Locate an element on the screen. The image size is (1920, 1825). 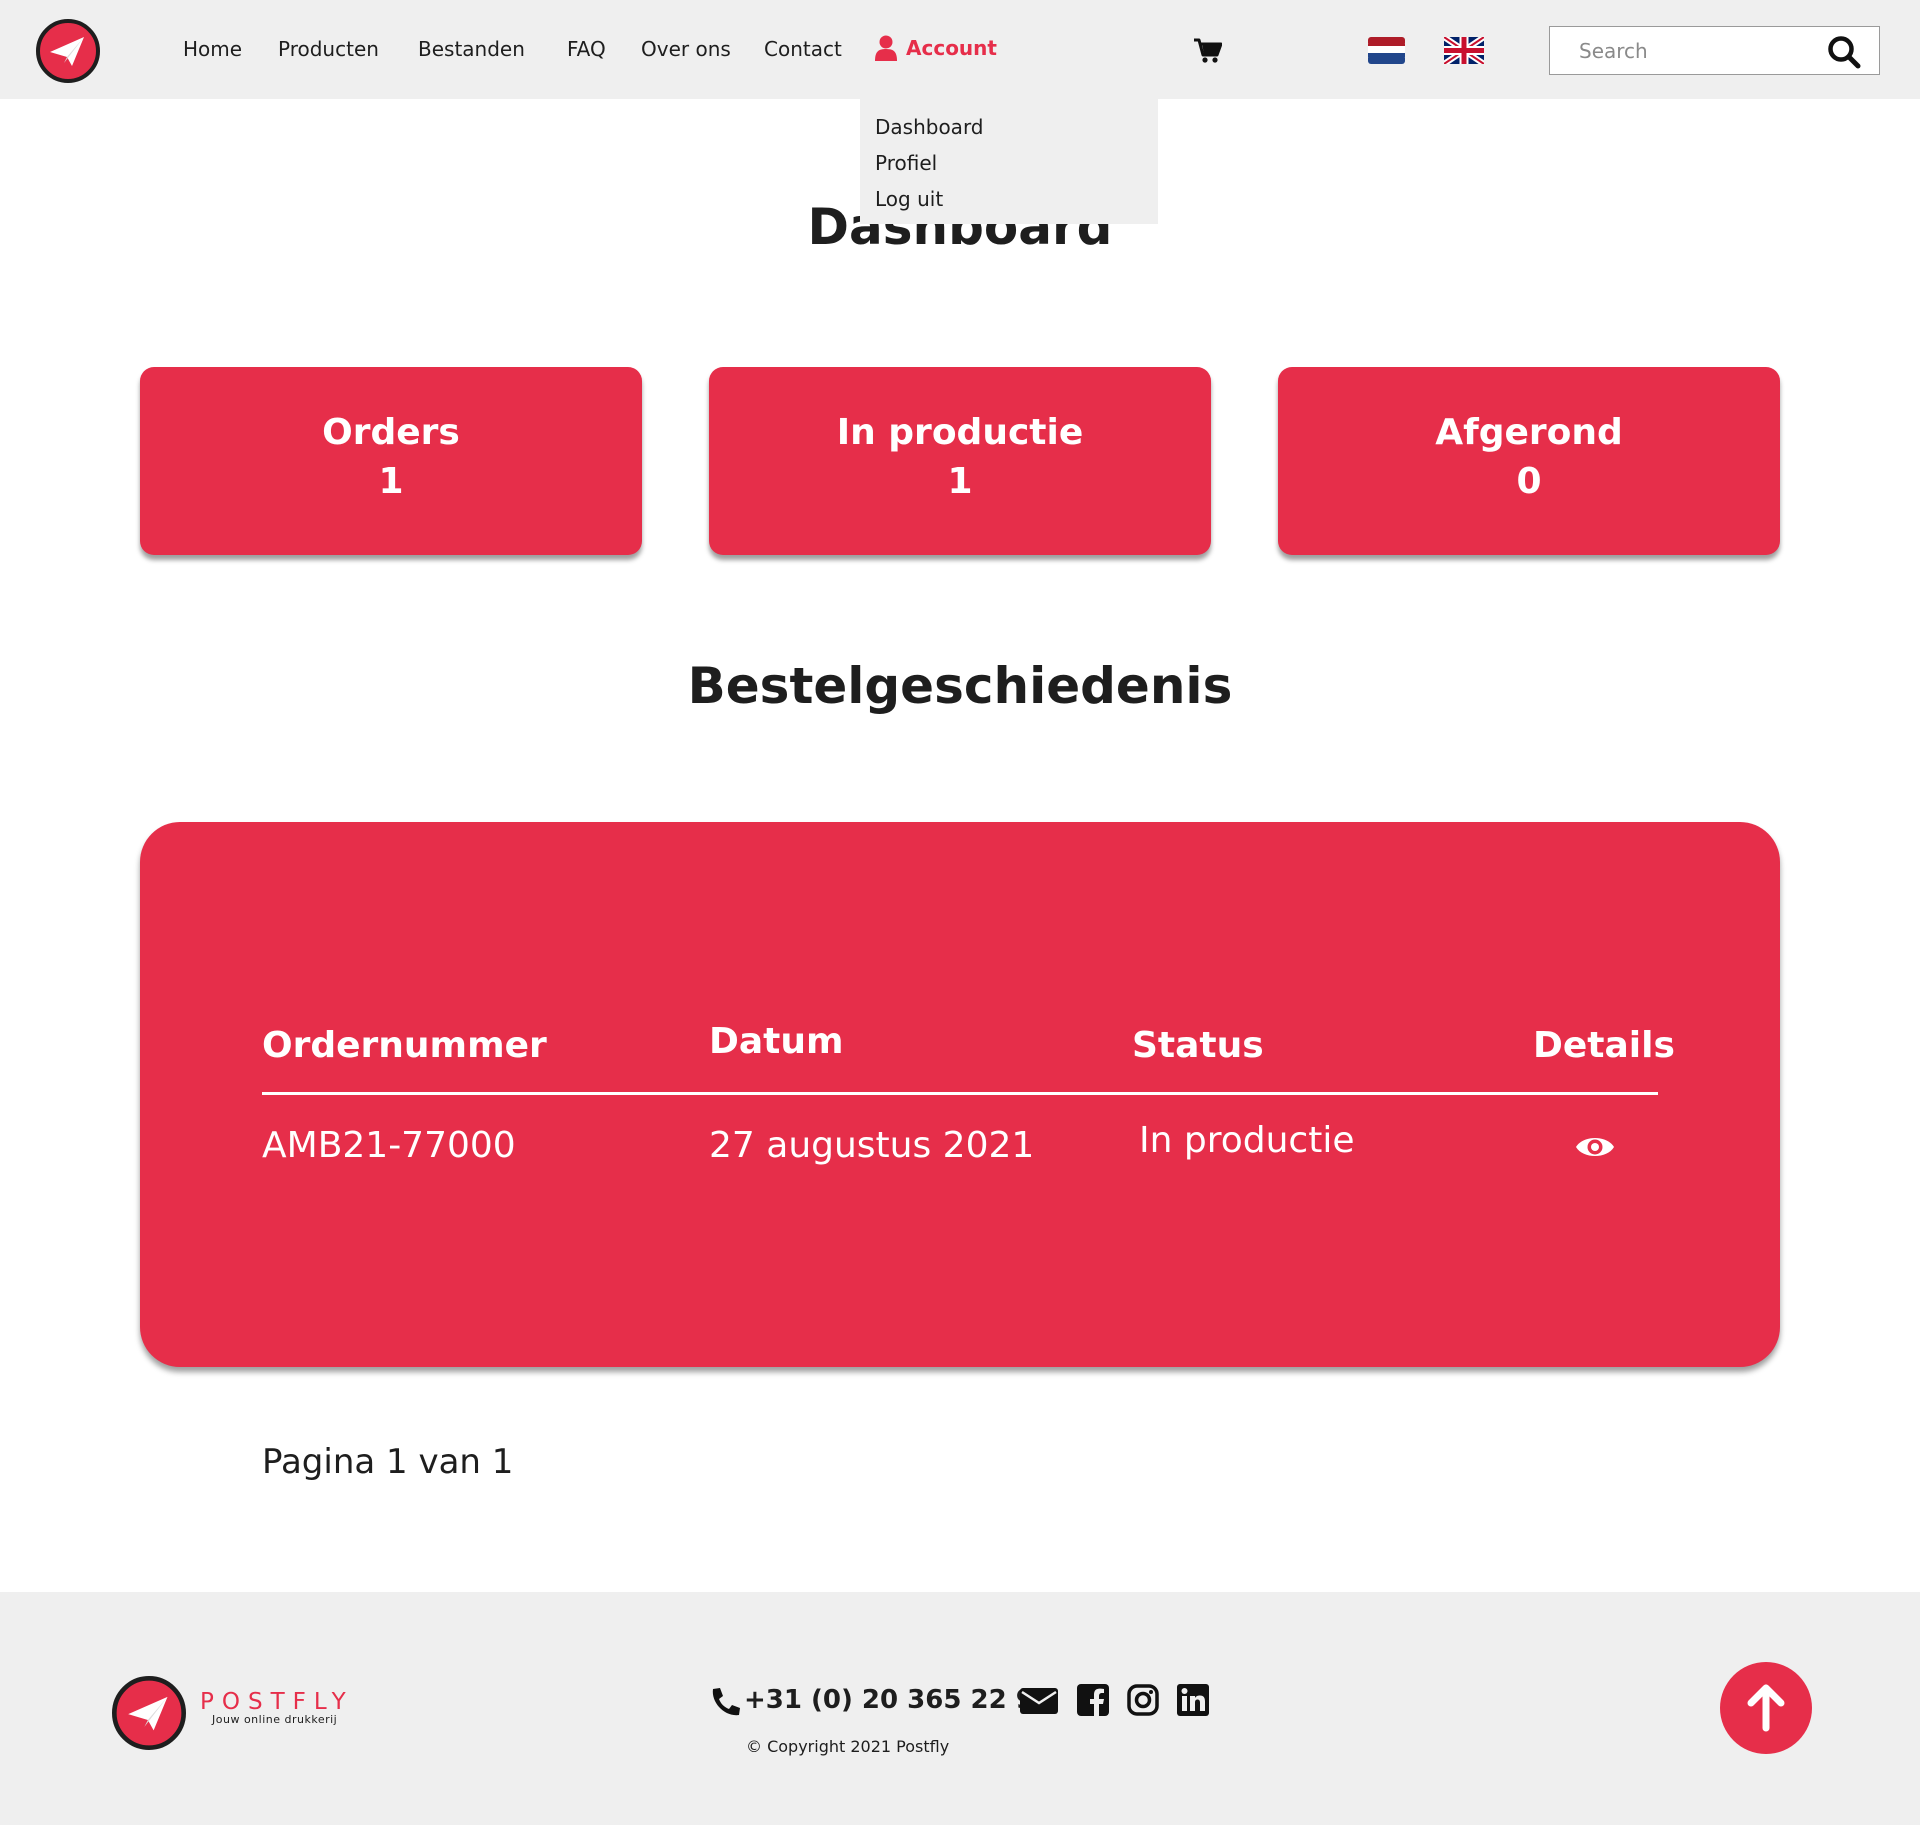
instagram-icon is located at coordinates (1143, 1700).